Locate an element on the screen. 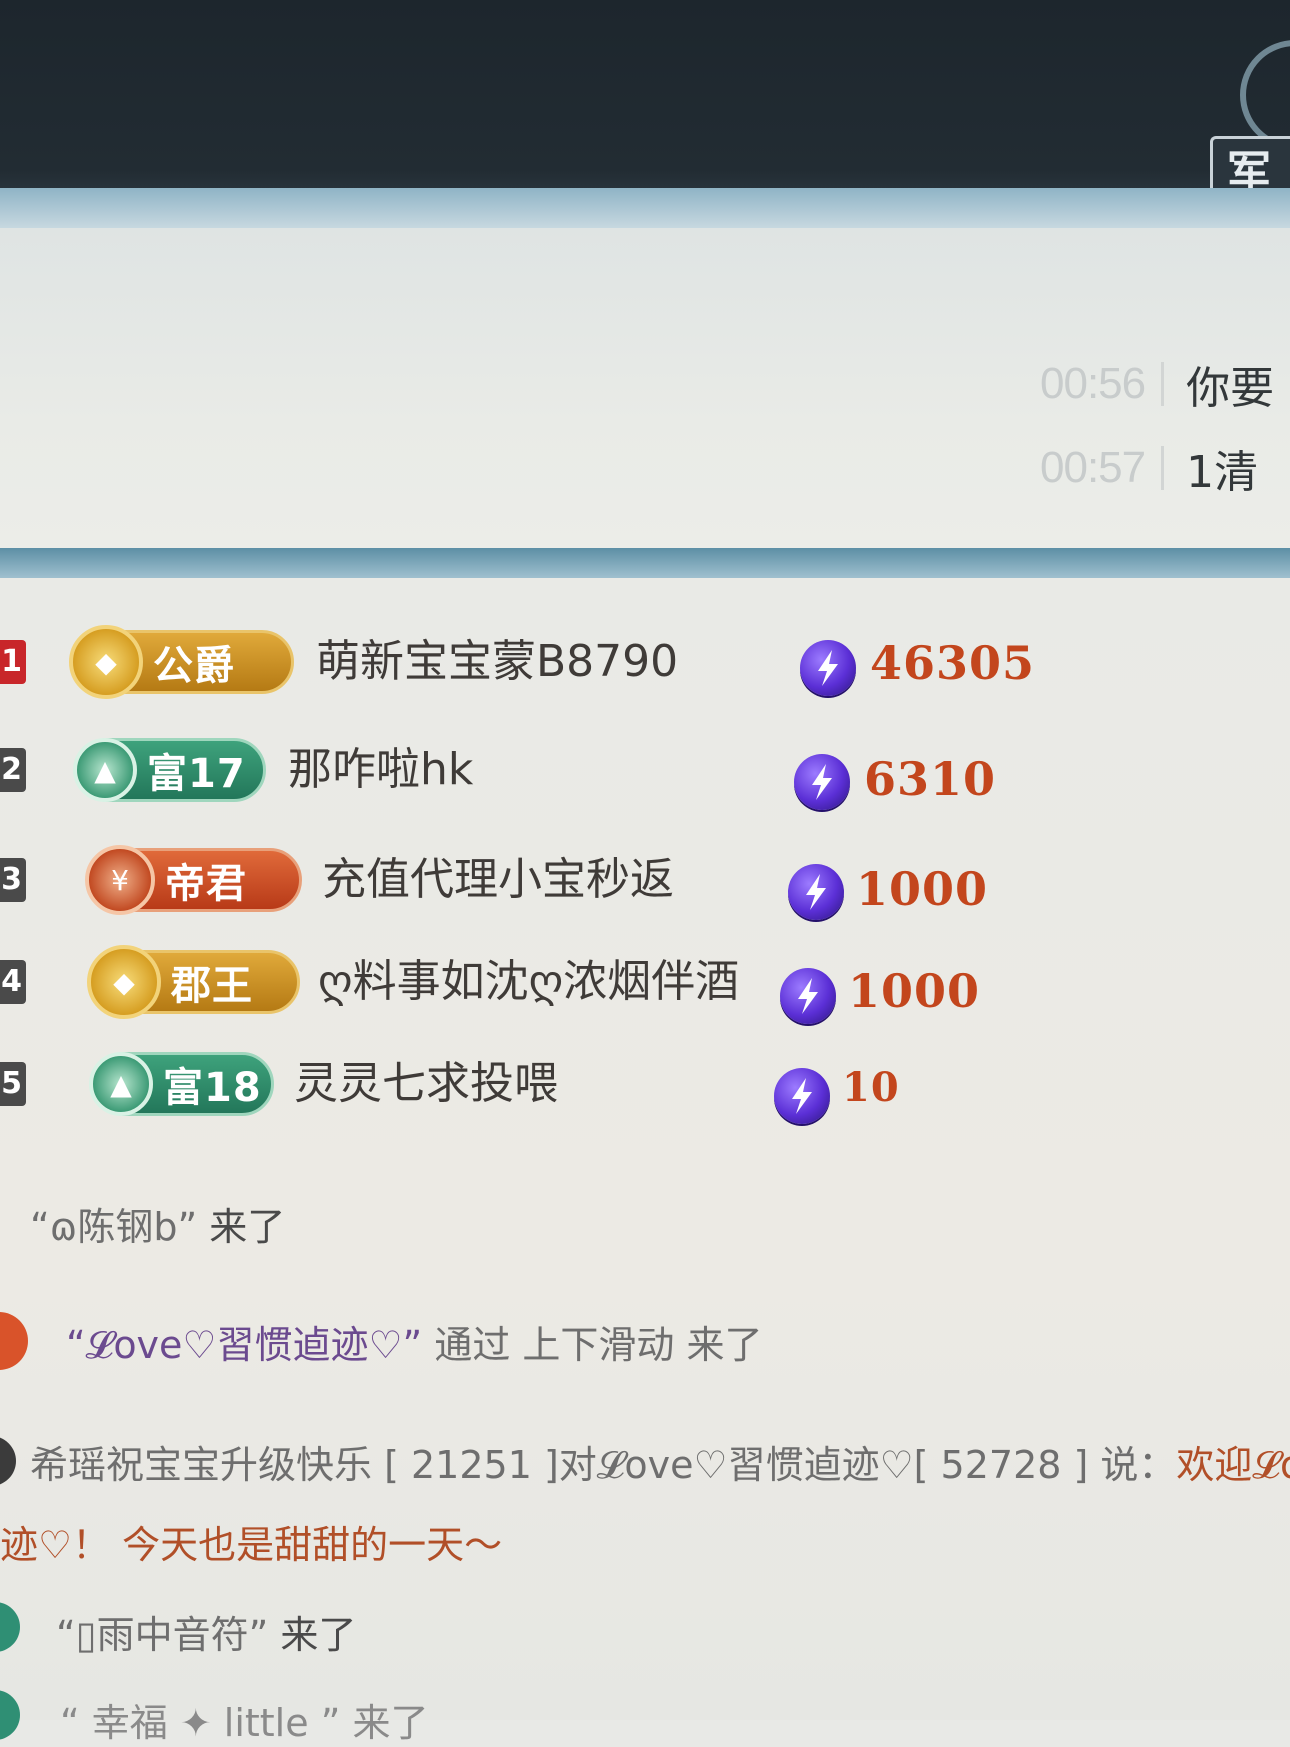 This screenshot has width=1290, height=1747. rank-number: 4 is located at coordinates (13, 982).